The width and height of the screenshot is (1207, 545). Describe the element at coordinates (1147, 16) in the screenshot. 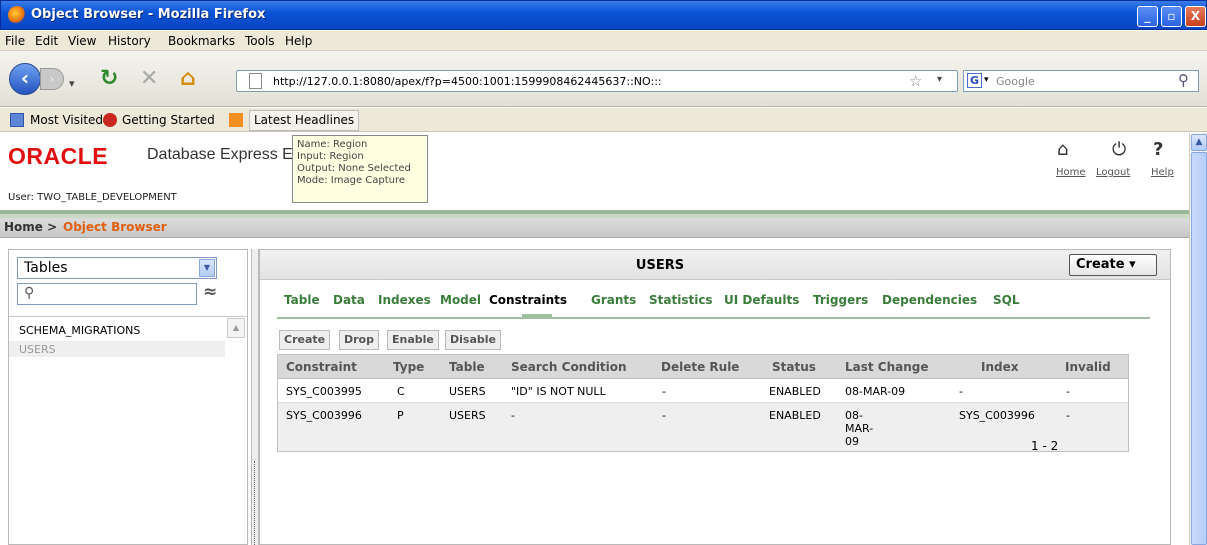

I see `minimize-button: _` at that location.